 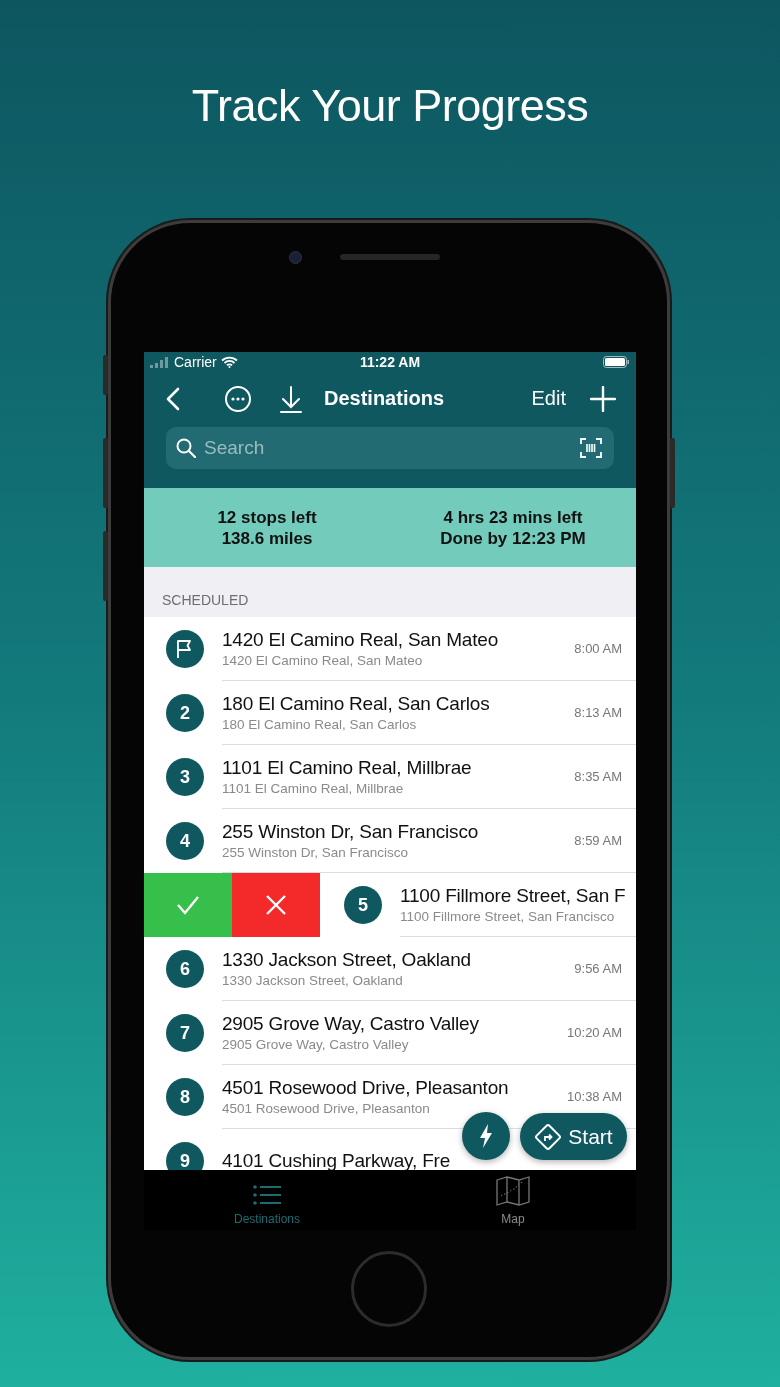 What do you see at coordinates (360, 640) in the screenshot?
I see `address-title: 1420 El Camino Real, San Mateo` at bounding box center [360, 640].